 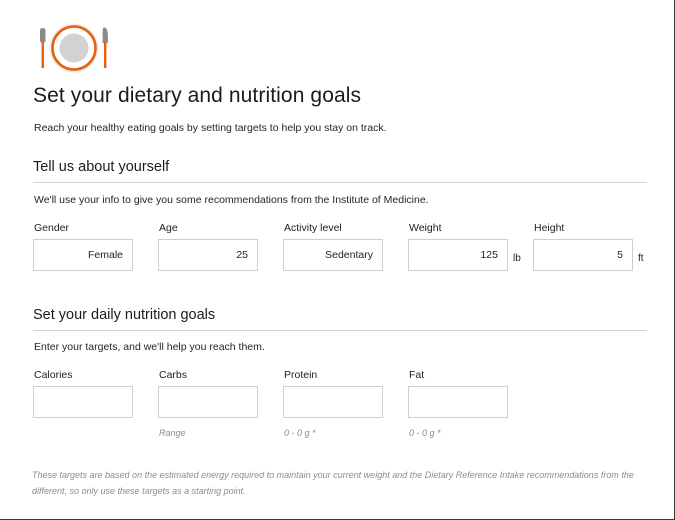 What do you see at coordinates (83, 402) in the screenshot?
I see `calories-input` at bounding box center [83, 402].